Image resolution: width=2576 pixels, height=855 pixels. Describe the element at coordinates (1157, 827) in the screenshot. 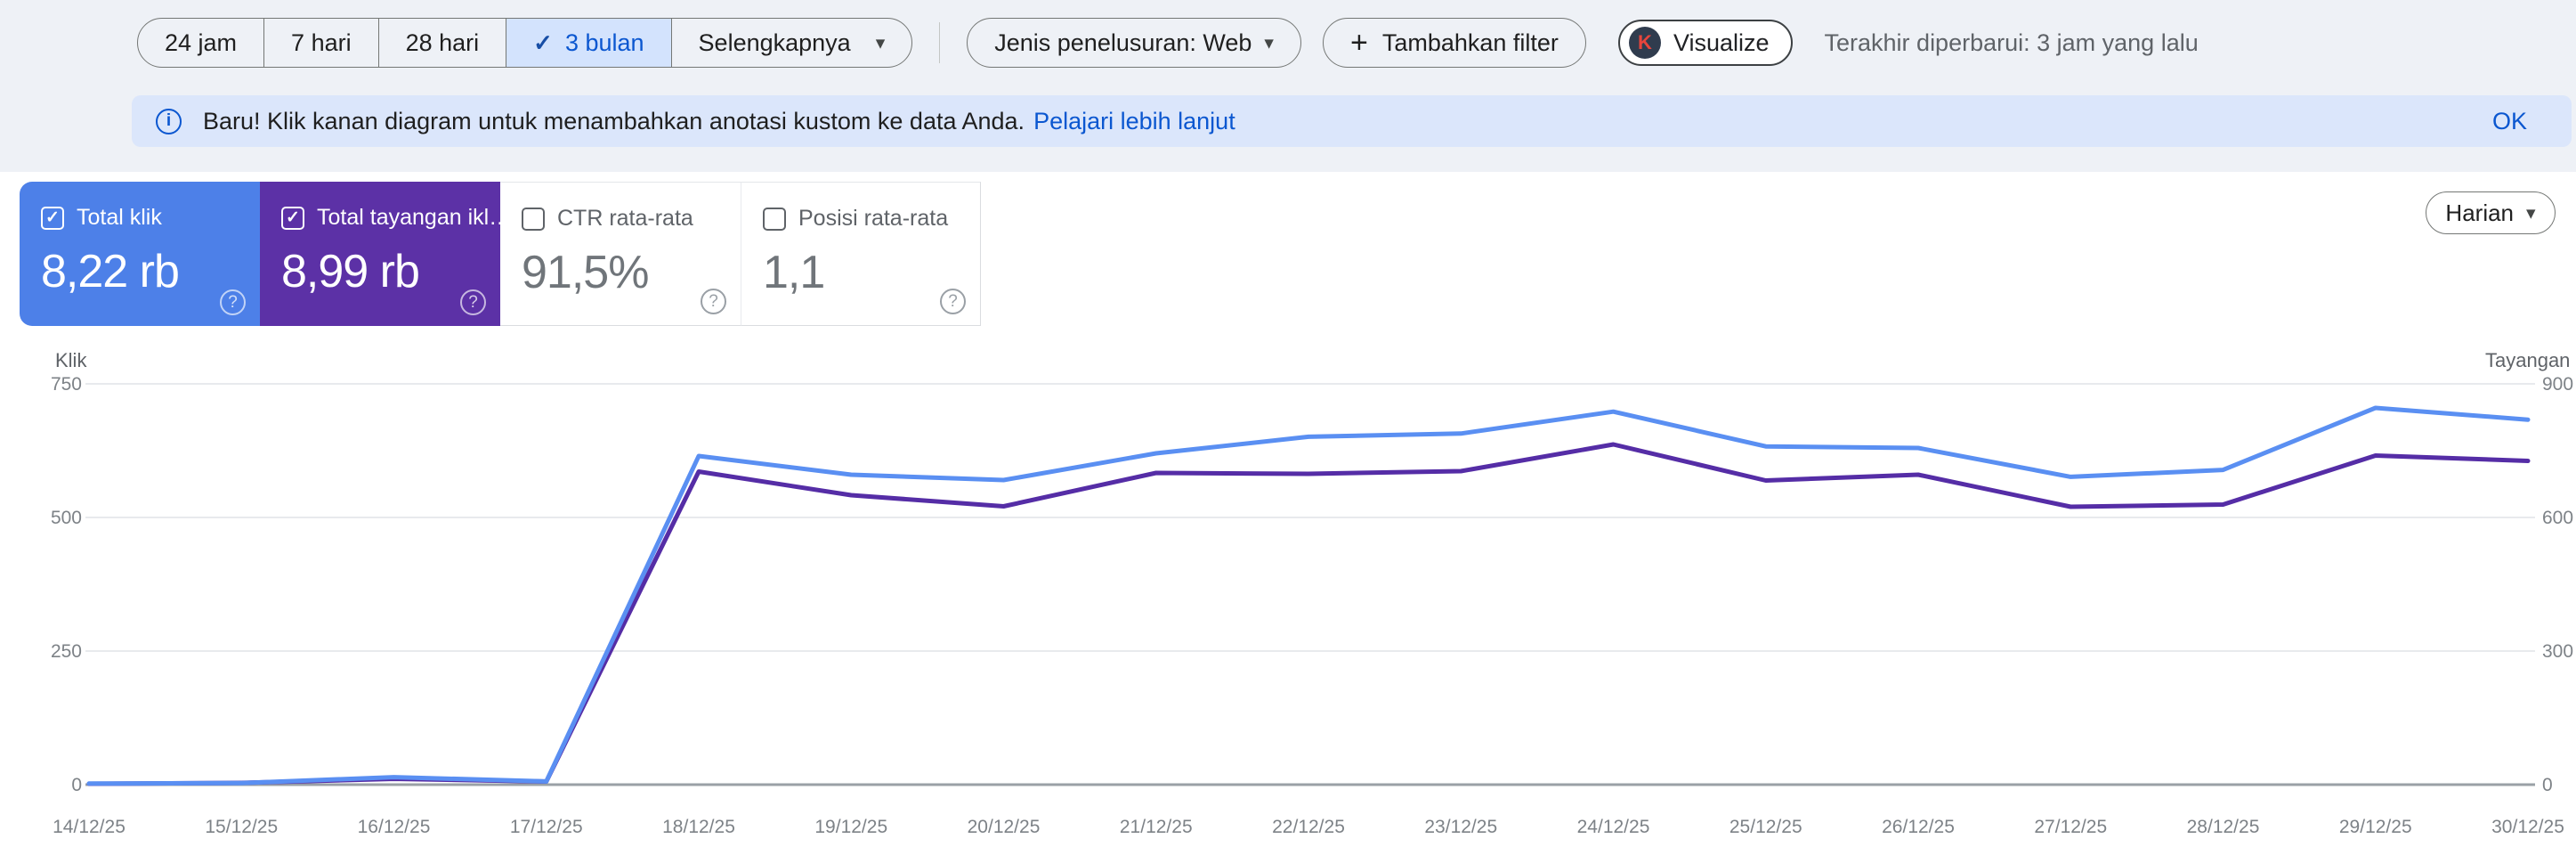

I see `x-axis-date-label: 21/12/25` at that location.